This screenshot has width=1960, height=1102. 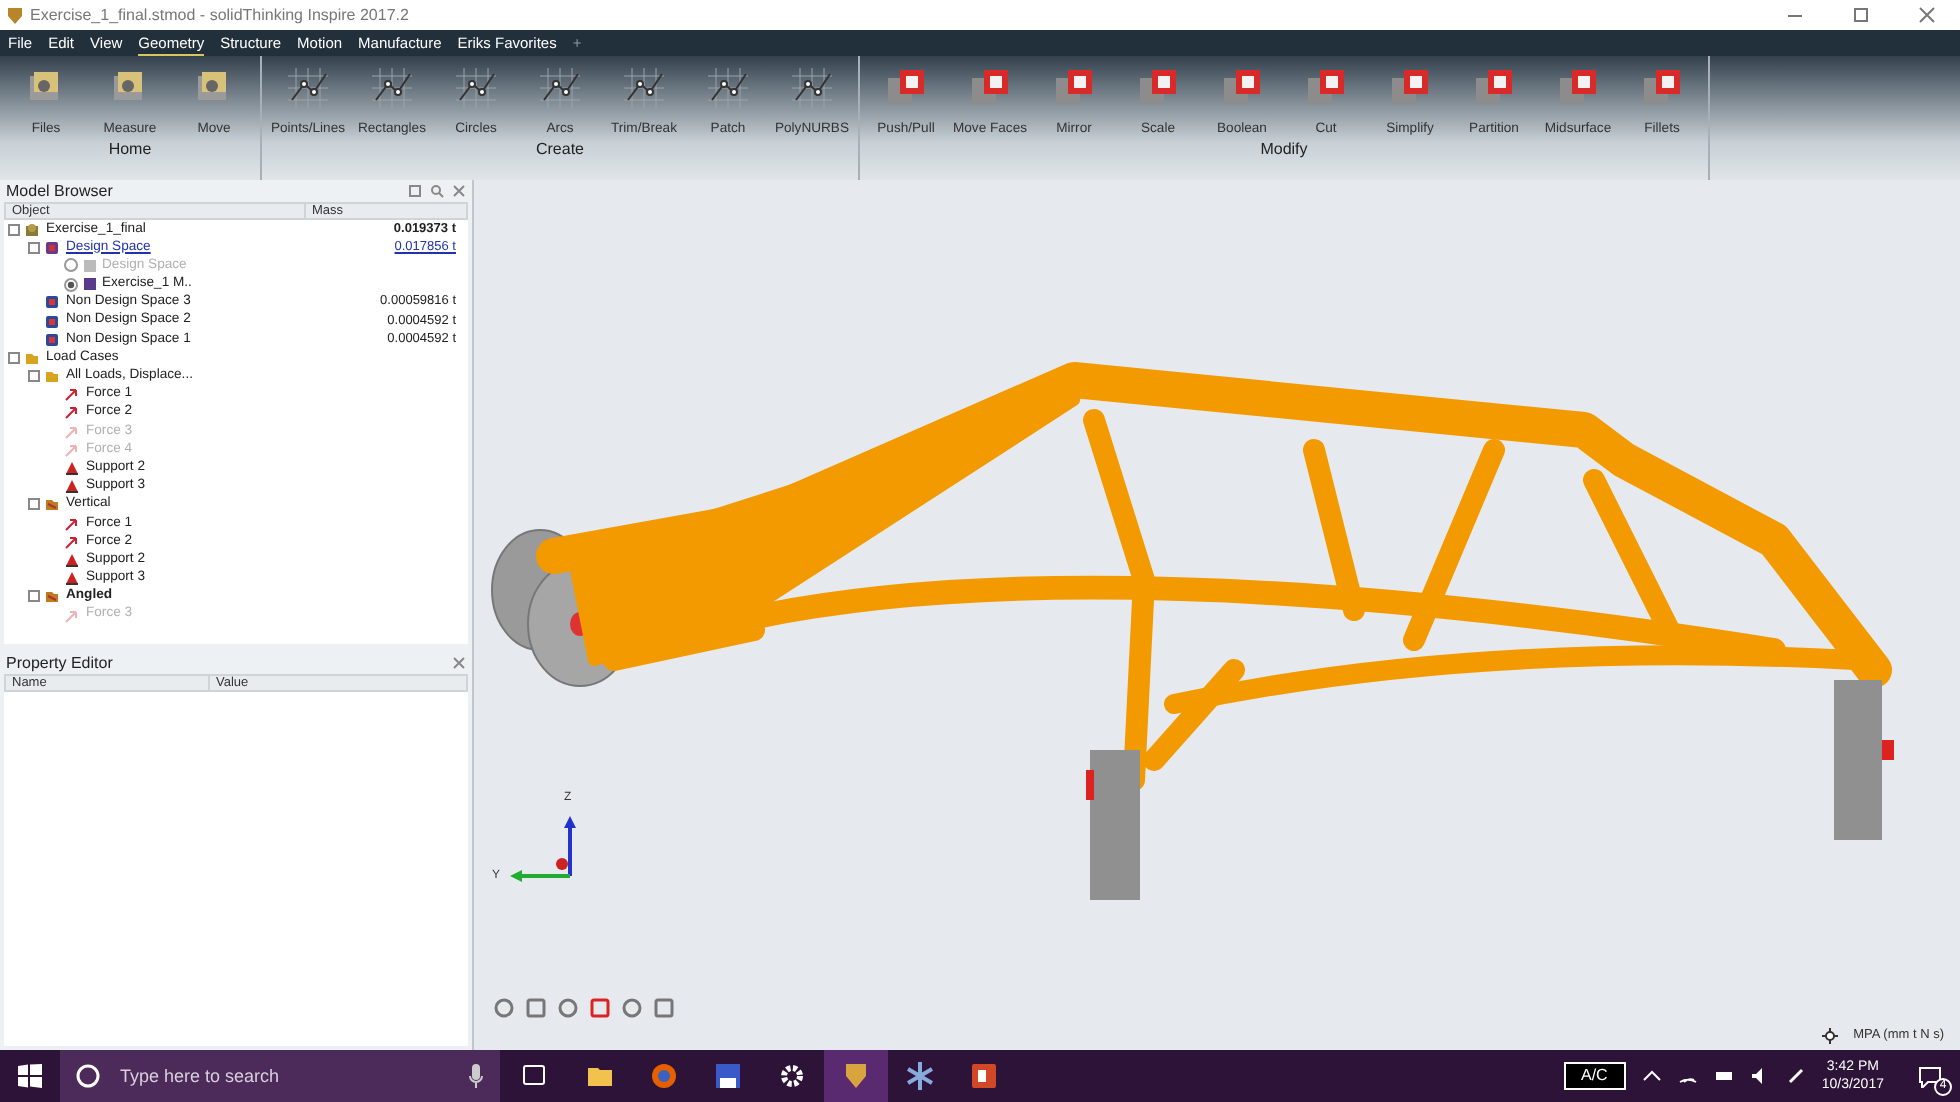 I want to click on force-icon, so click(x=72, y=615).